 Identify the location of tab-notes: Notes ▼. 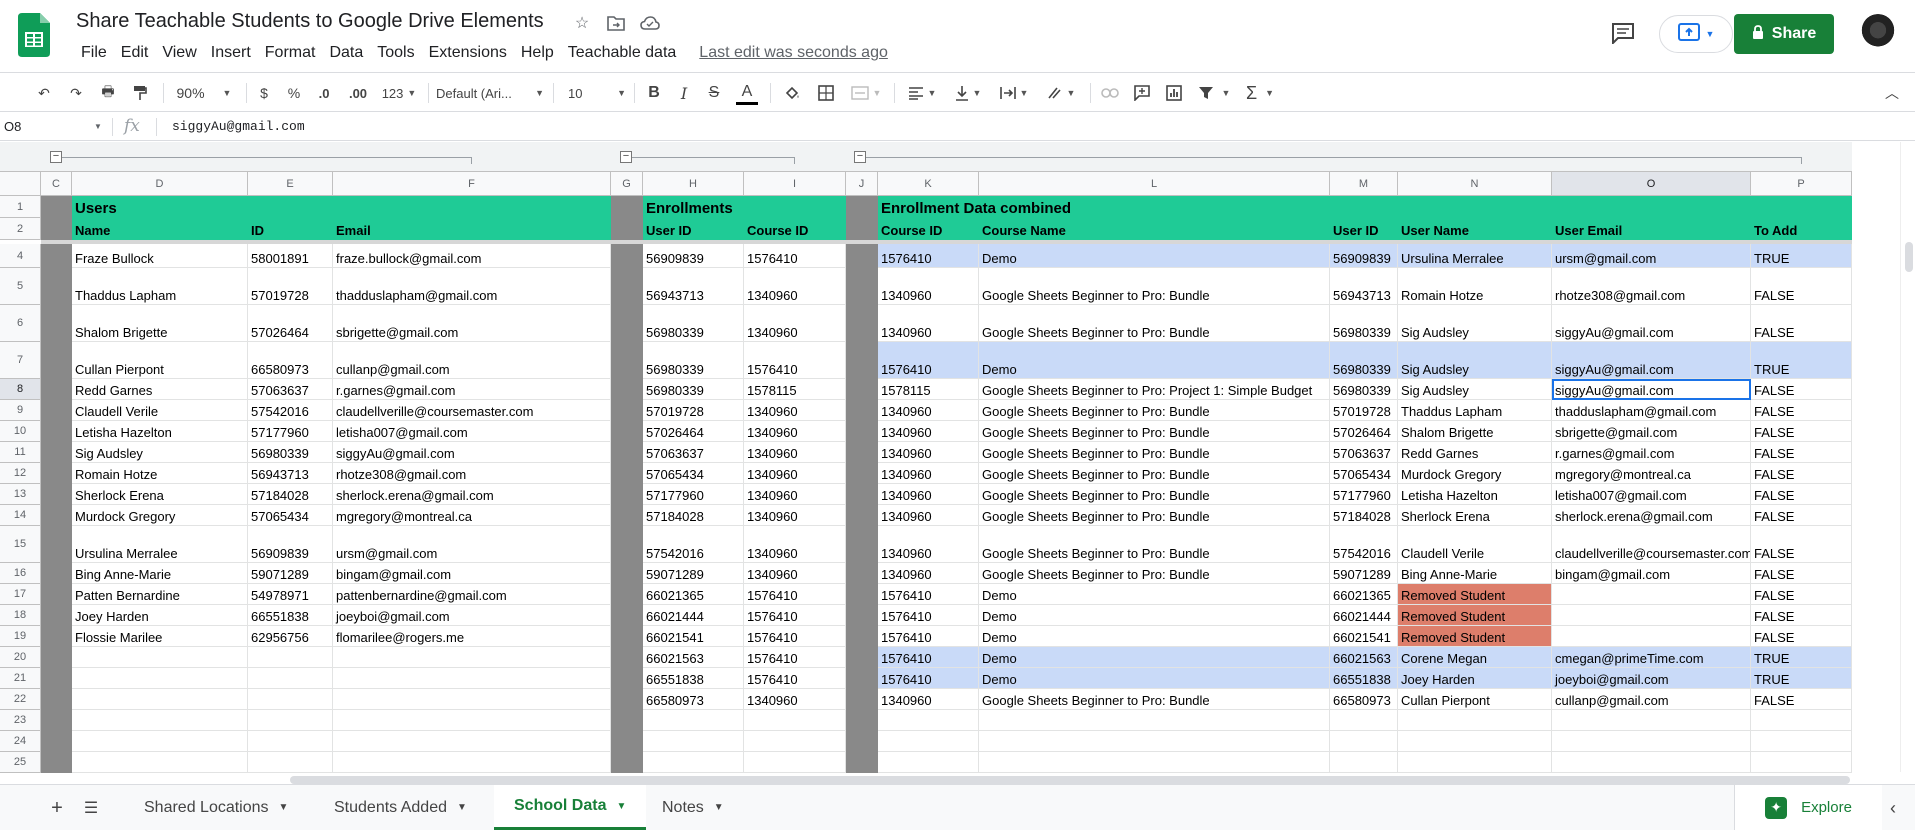
(693, 807).